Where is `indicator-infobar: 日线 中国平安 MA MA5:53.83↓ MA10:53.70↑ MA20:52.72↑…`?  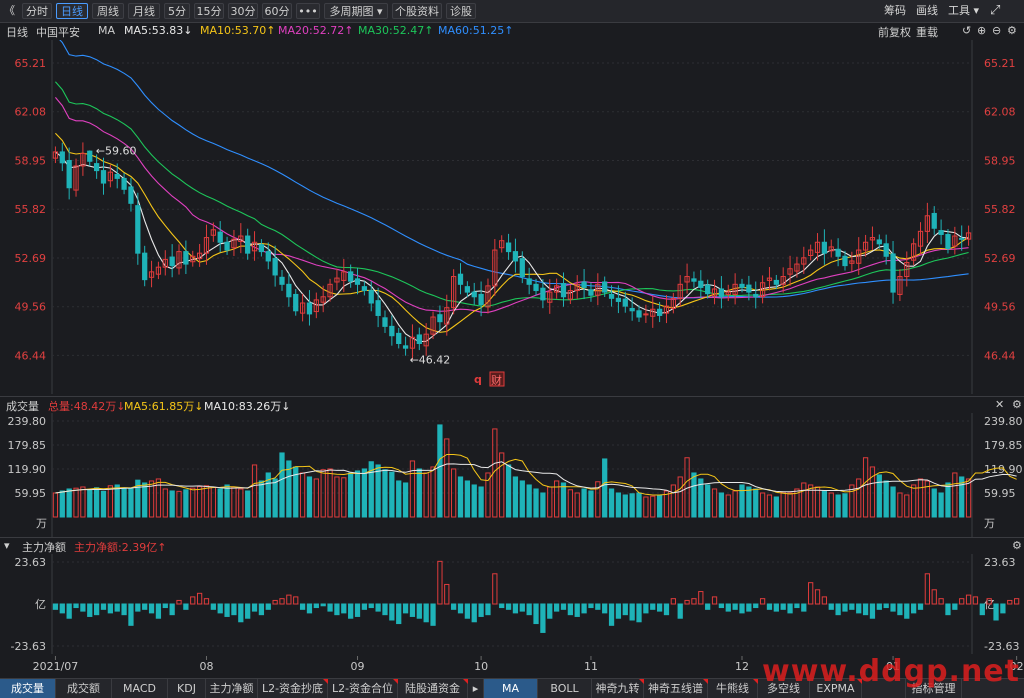
indicator-infobar: 日线 中国平安 MA MA5:53.83↓ MA10:53.70↑ MA20:52.72↑… is located at coordinates (512, 31).